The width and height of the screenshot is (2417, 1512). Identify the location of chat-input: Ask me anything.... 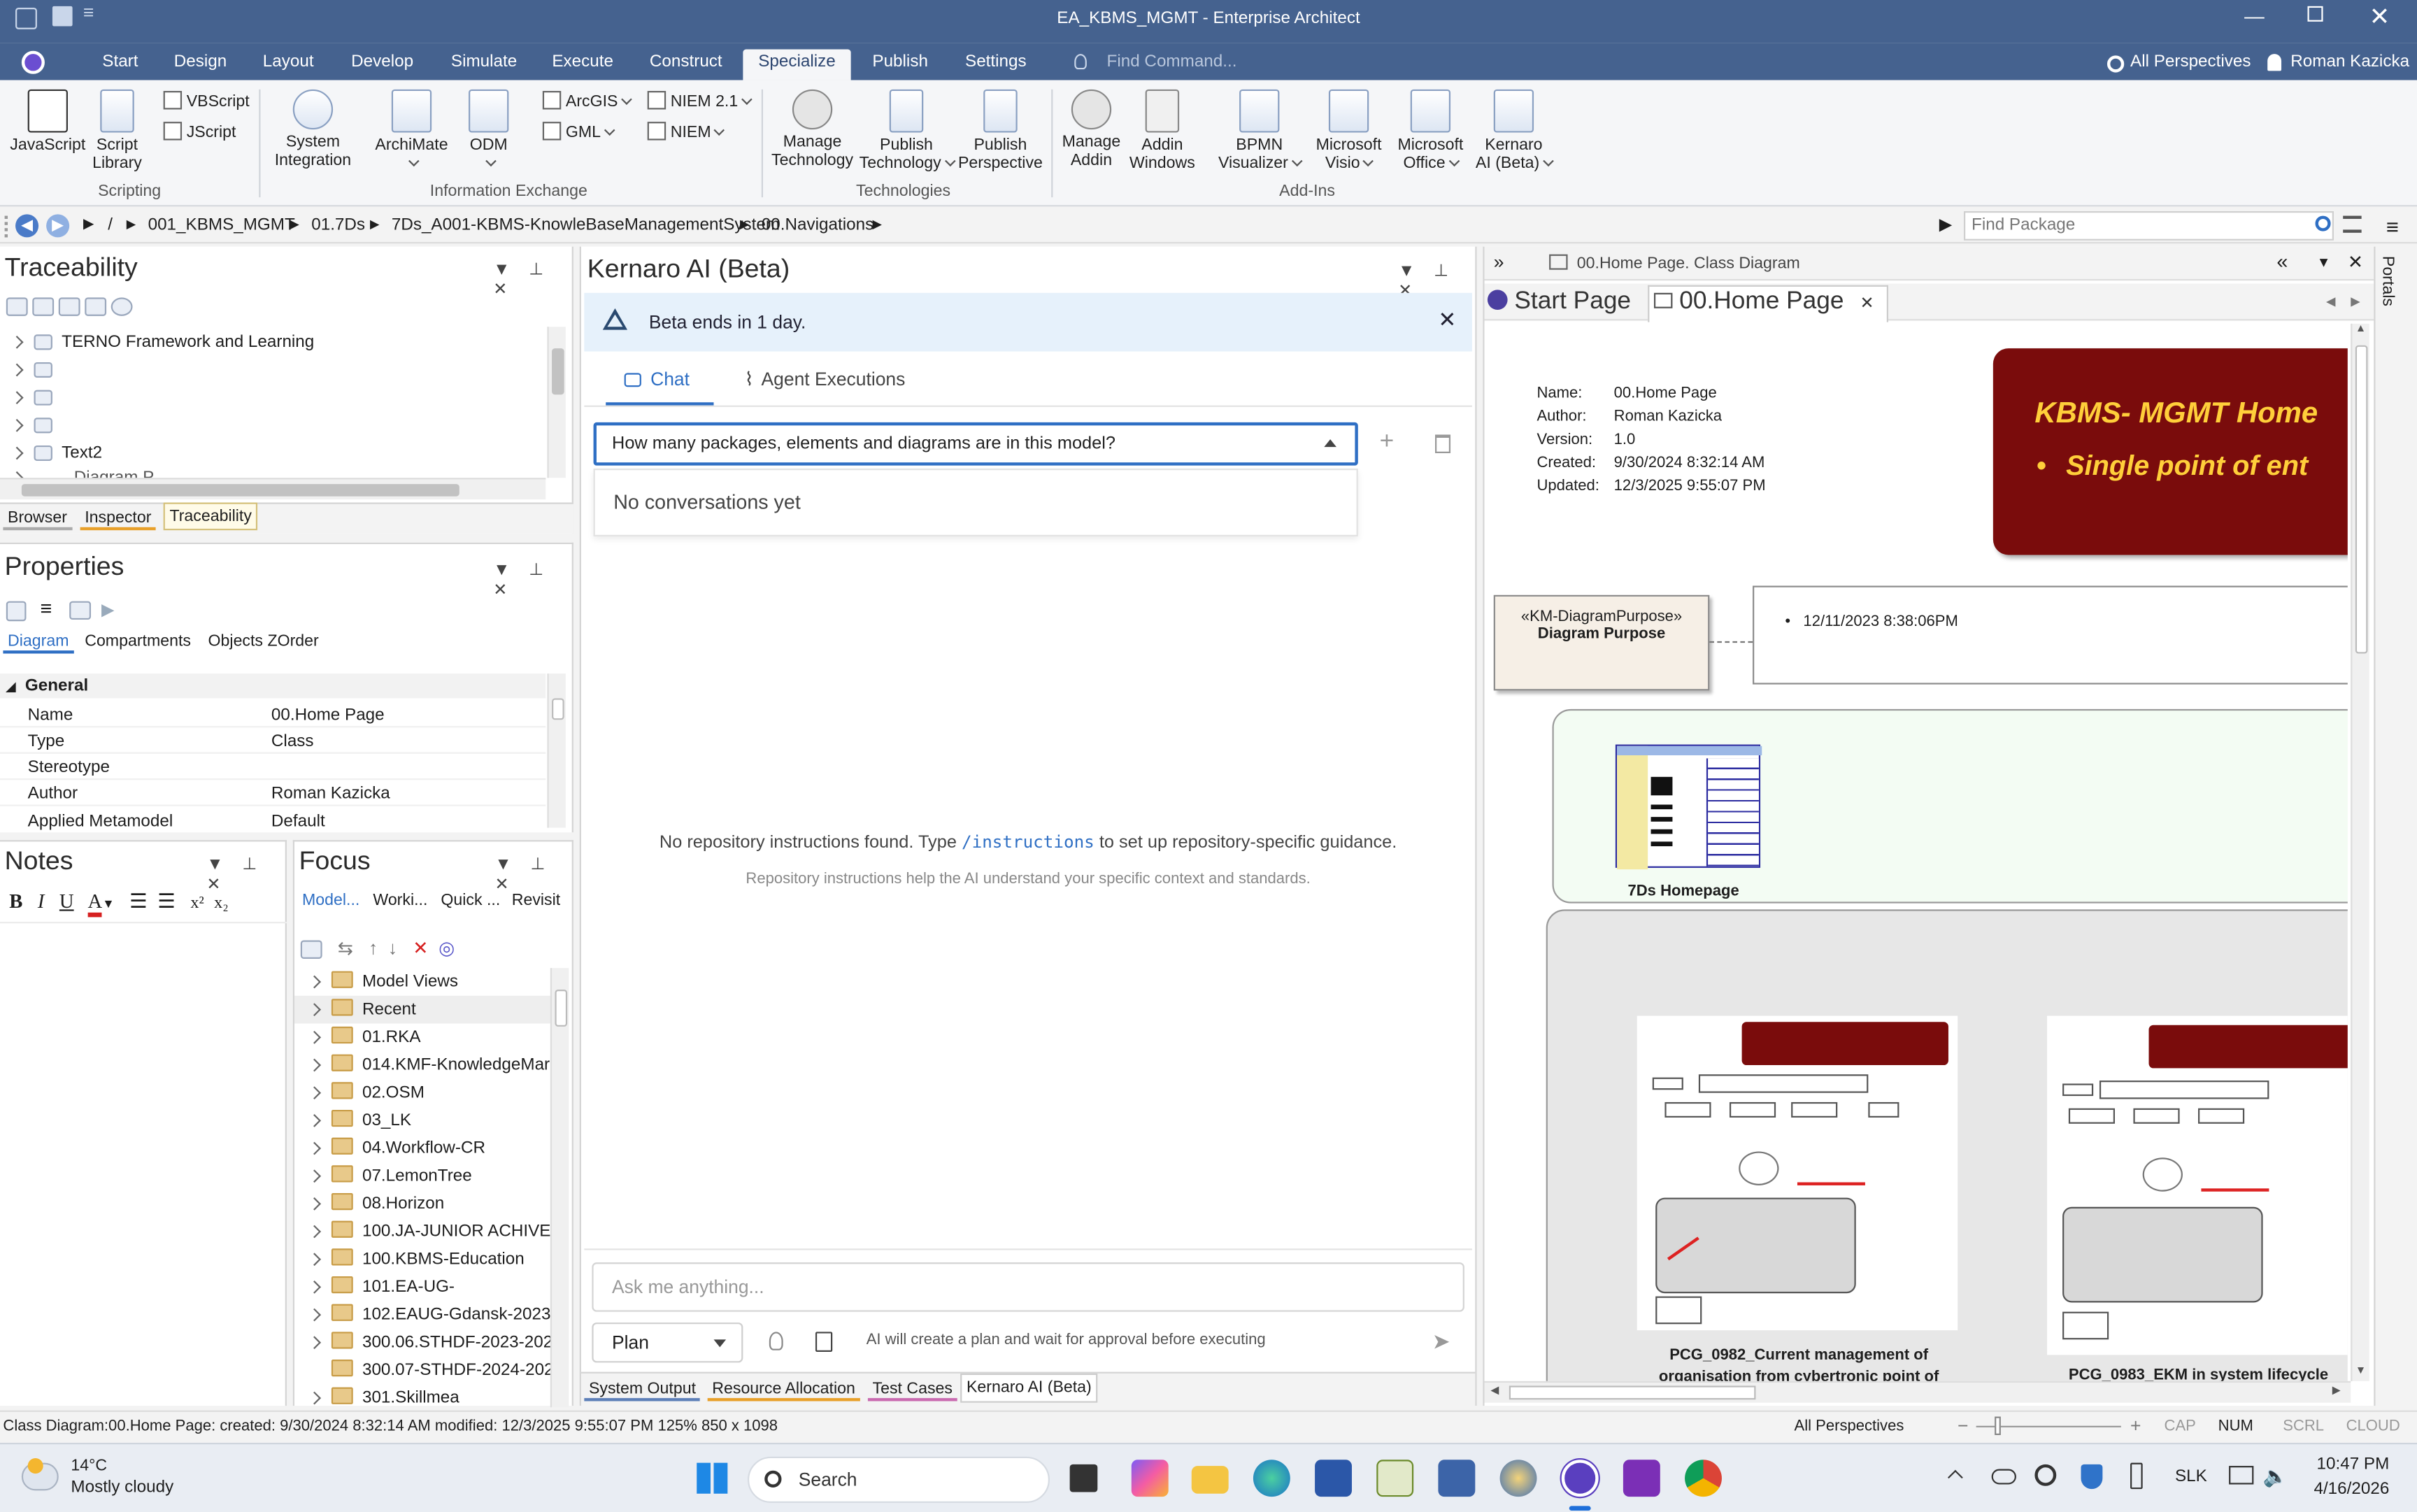
(1028, 1287).